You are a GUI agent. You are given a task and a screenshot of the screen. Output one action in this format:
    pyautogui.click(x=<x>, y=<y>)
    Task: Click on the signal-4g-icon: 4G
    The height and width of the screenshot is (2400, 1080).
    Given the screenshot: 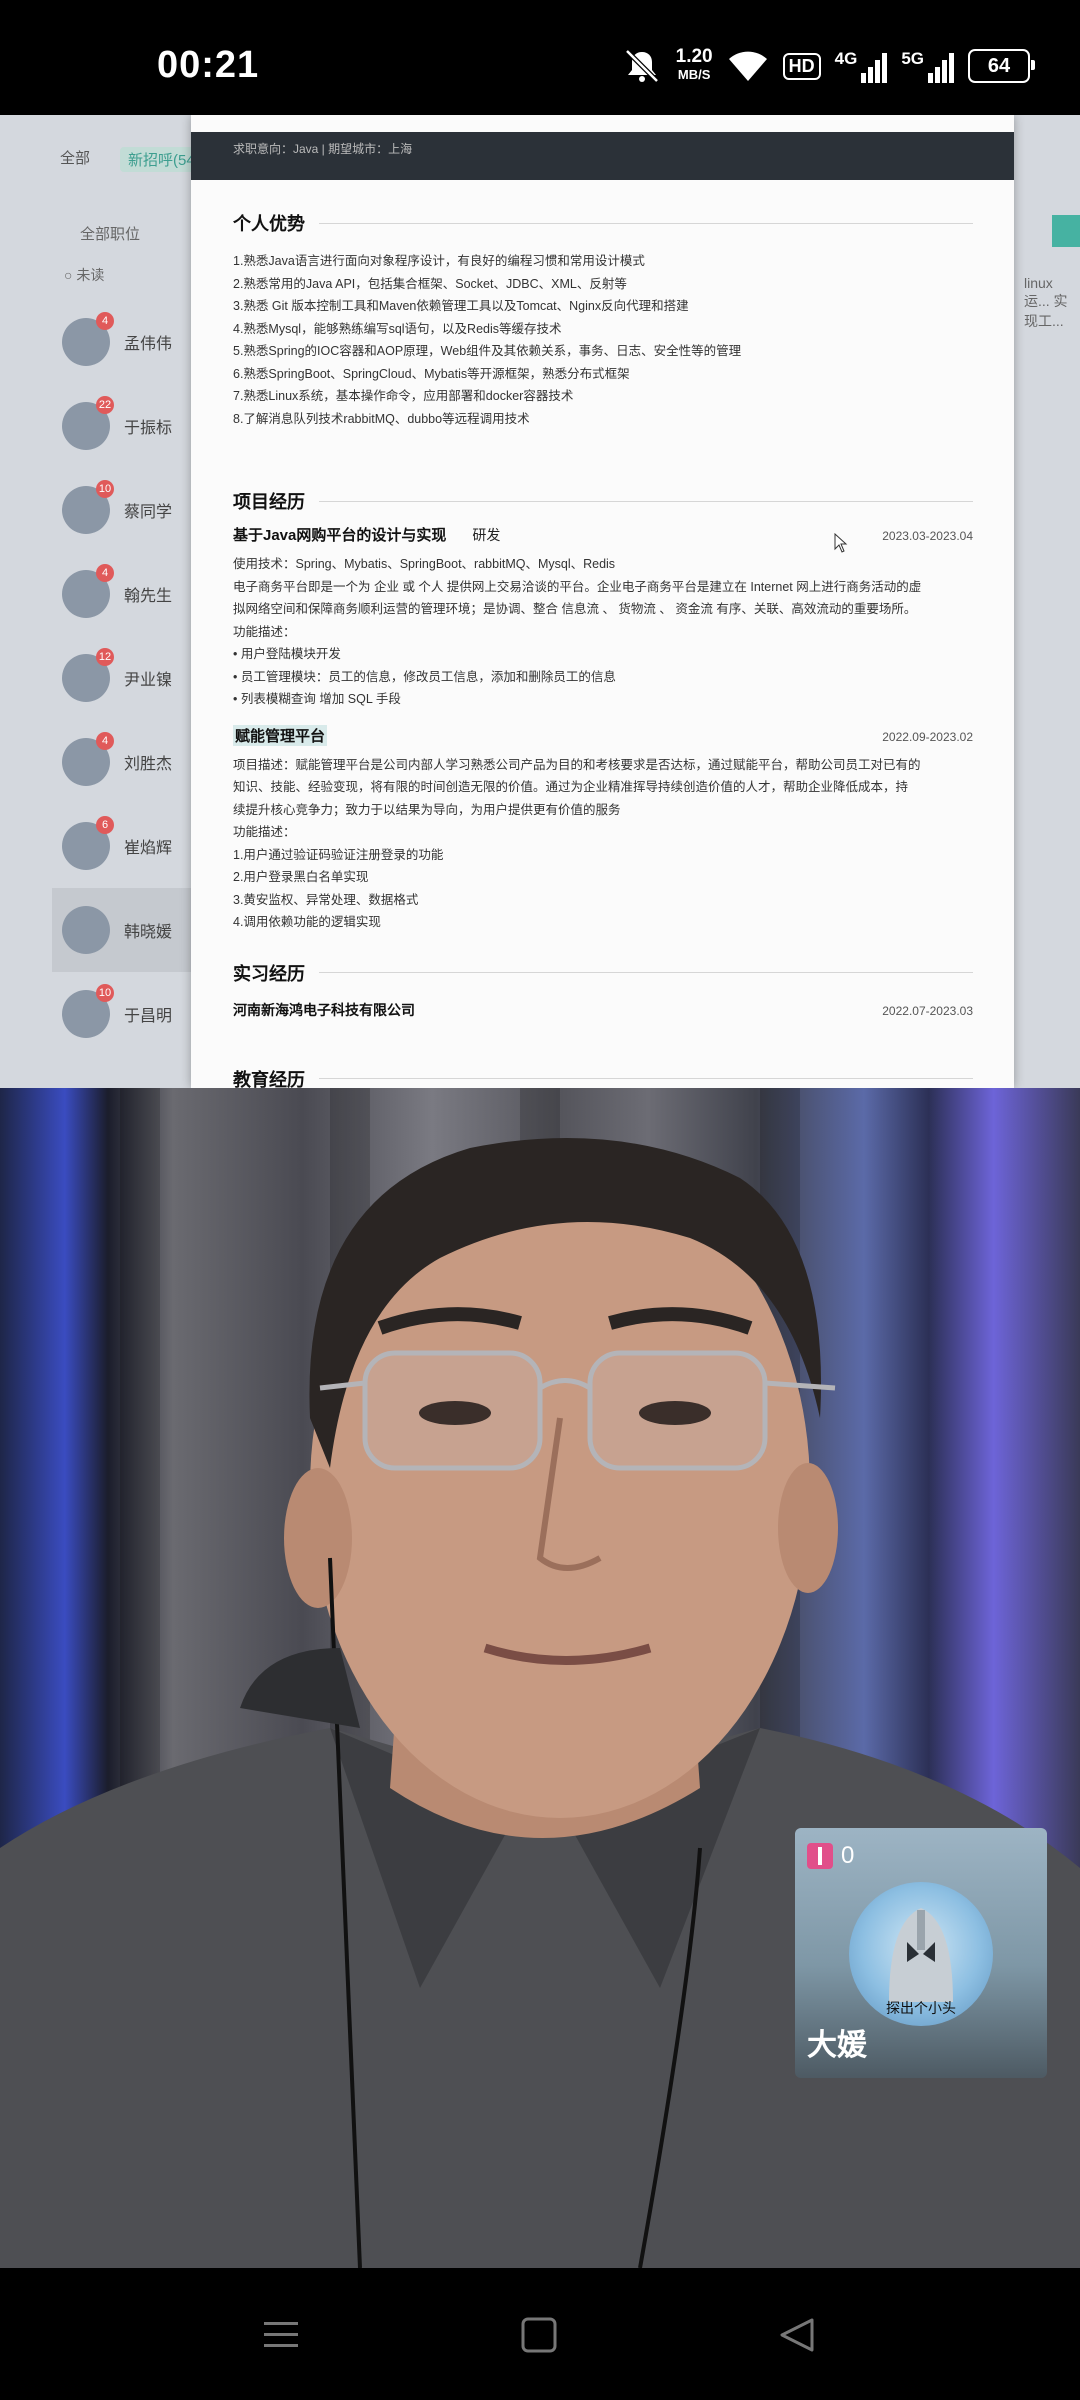 What is the action you would take?
    pyautogui.click(x=861, y=66)
    